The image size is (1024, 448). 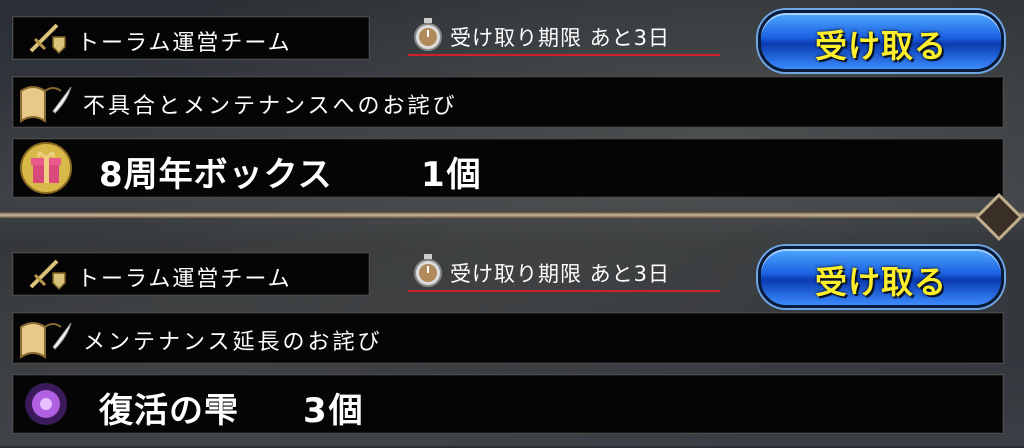 What do you see at coordinates (46, 168) in the screenshot?
I see `gift-icon` at bounding box center [46, 168].